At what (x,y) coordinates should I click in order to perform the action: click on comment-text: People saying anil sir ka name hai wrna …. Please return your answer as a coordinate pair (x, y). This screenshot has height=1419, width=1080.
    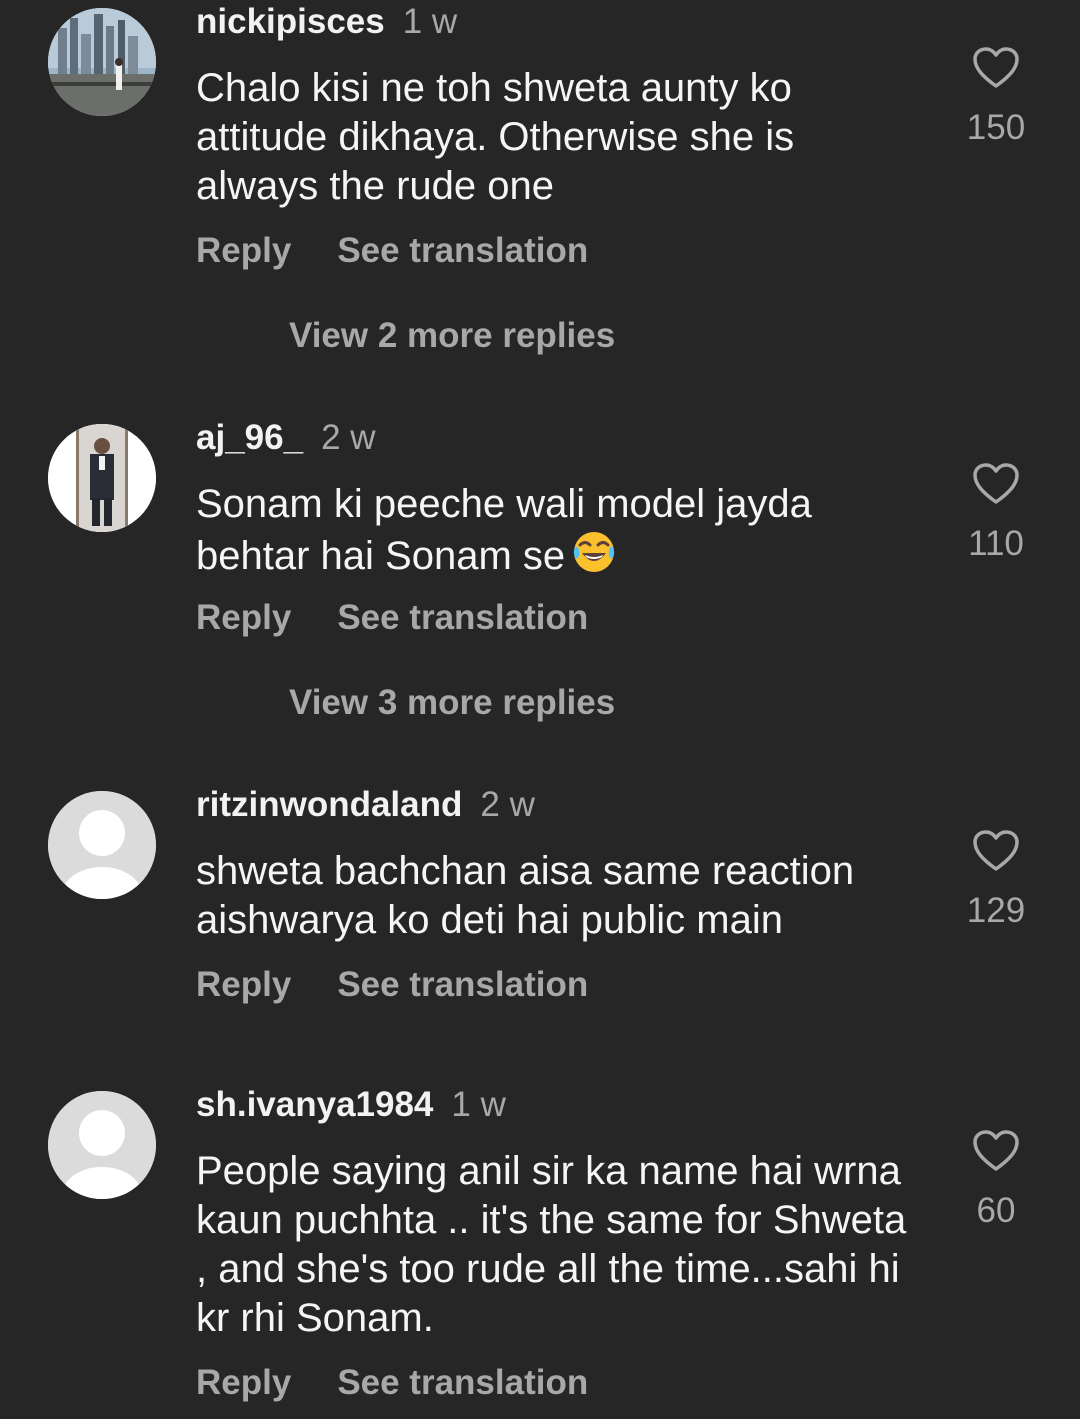
    Looking at the image, I should click on (551, 1244).